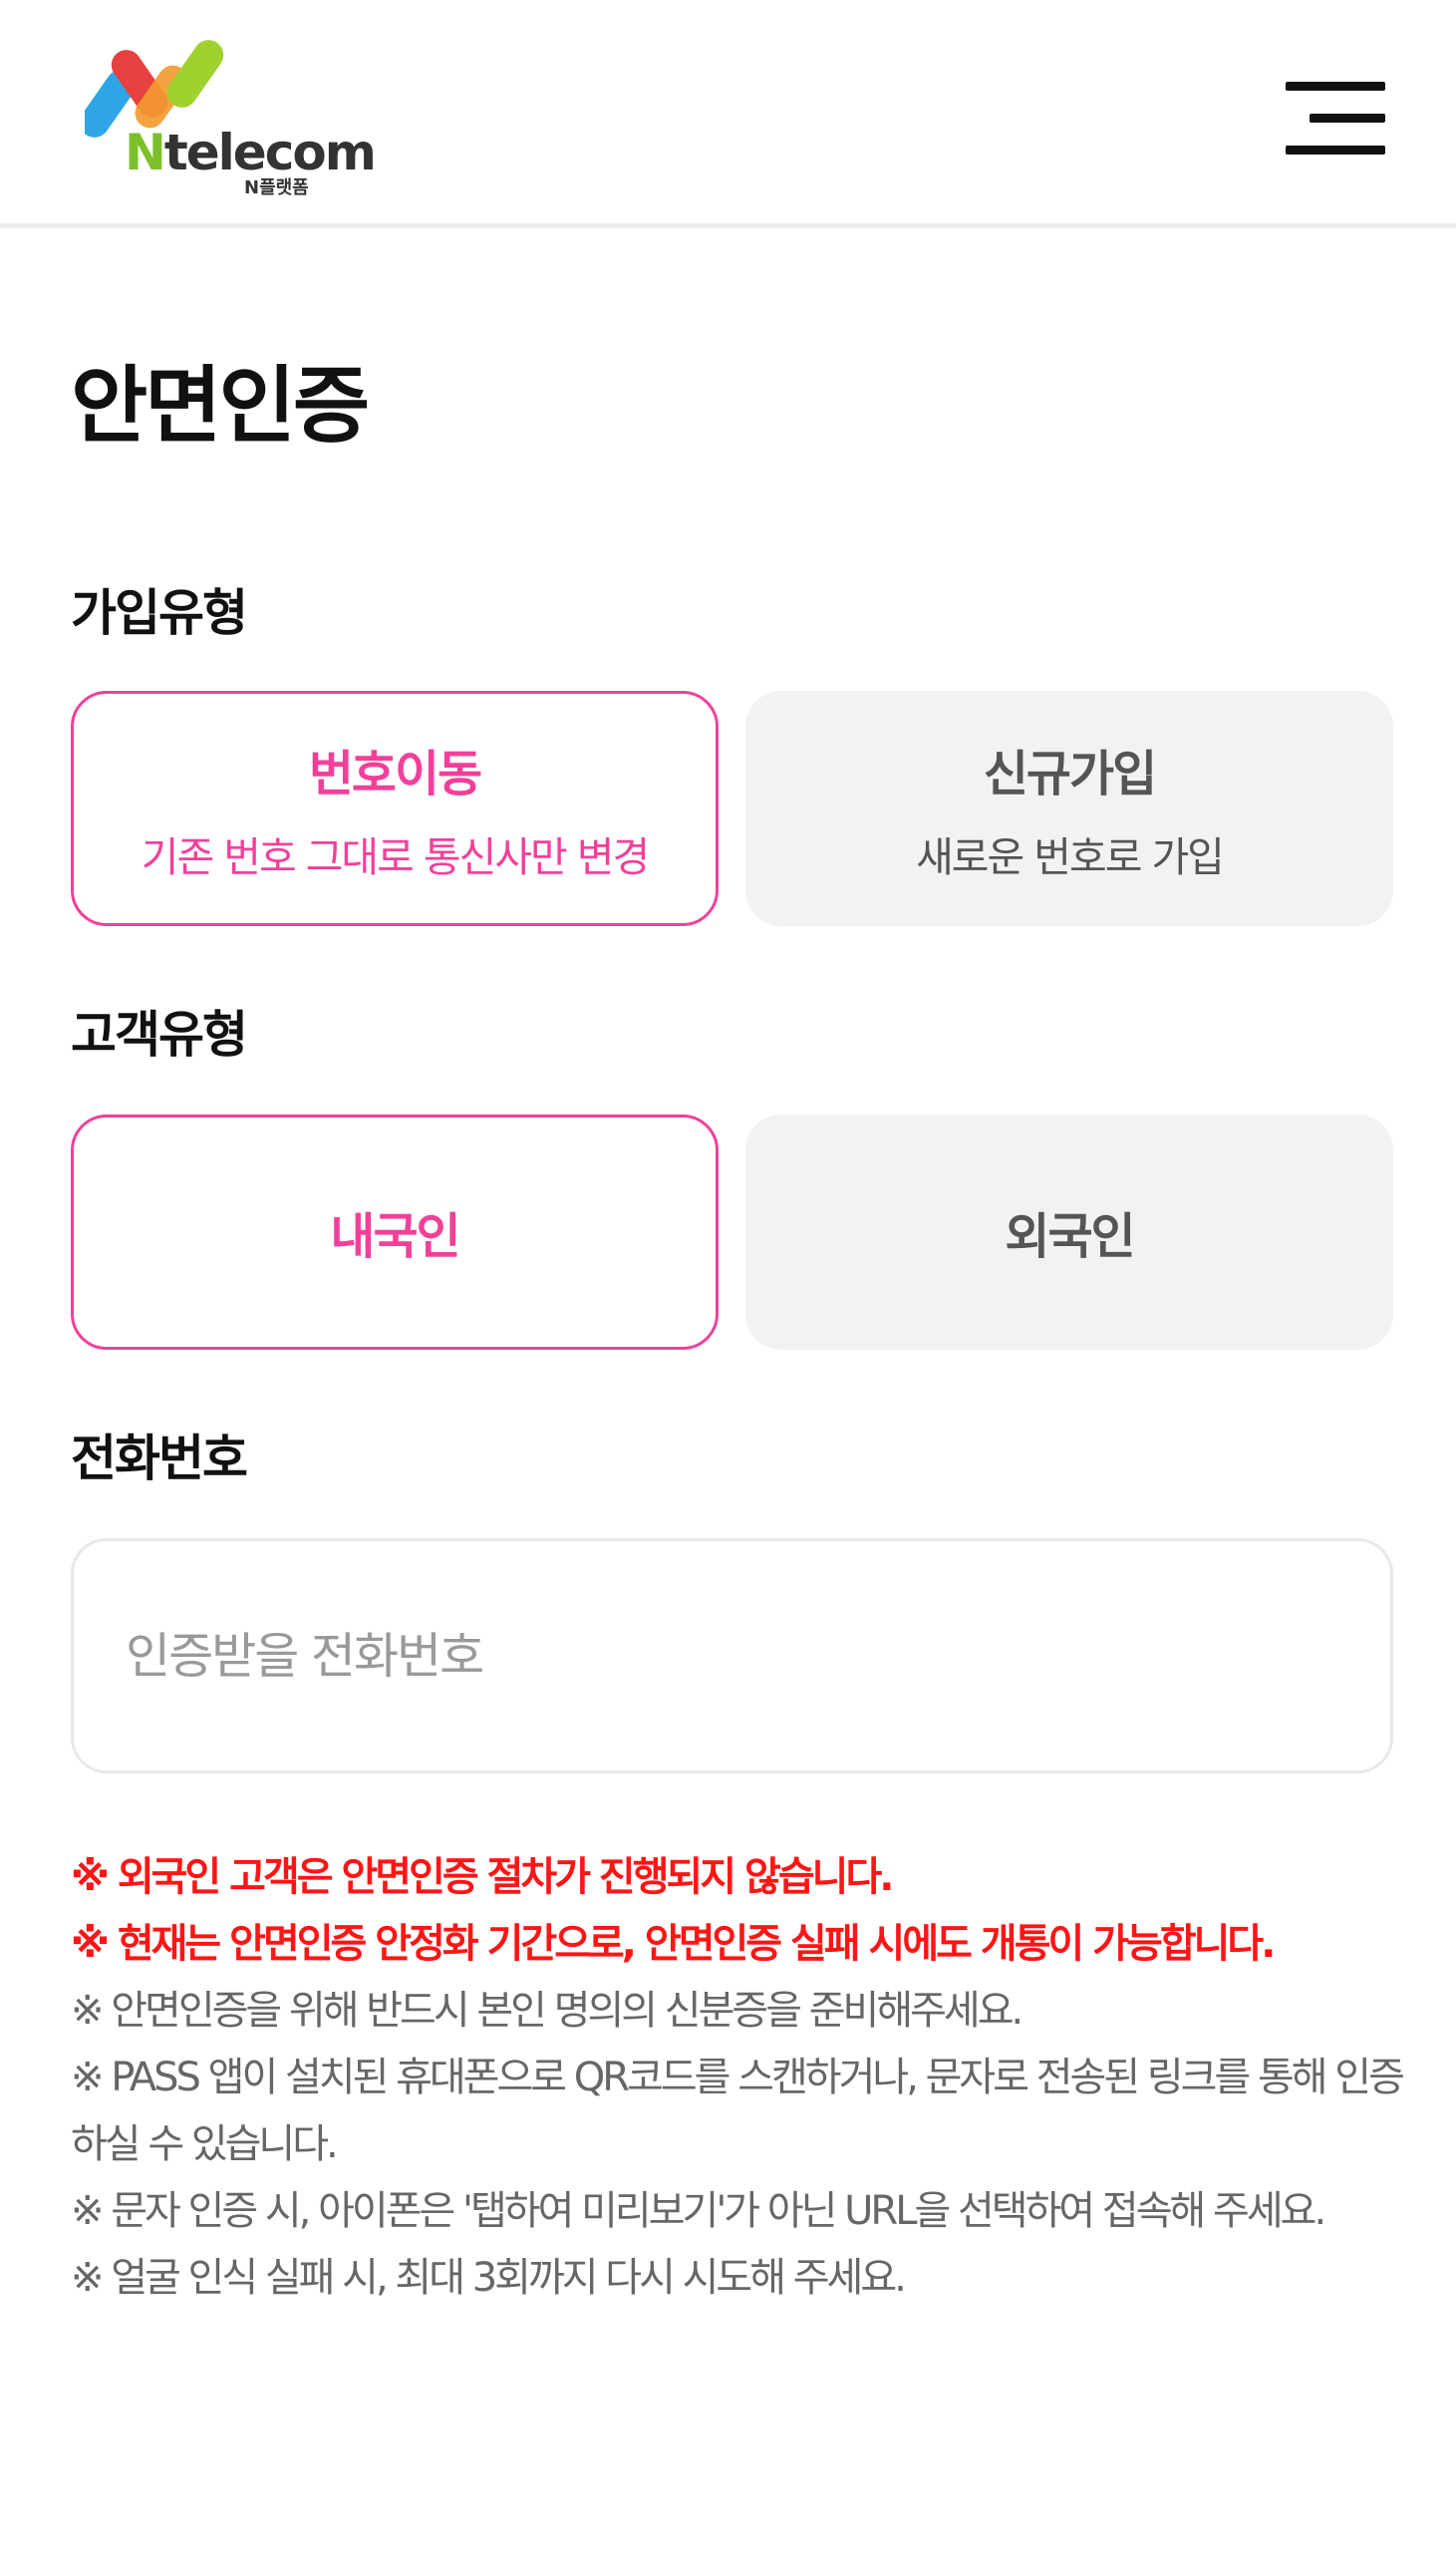 Image resolution: width=1456 pixels, height=2552 pixels. I want to click on notice-item: ※ 외국인 고객은 안면인증 절차가 진행되지 않습니다., so click(482, 1877).